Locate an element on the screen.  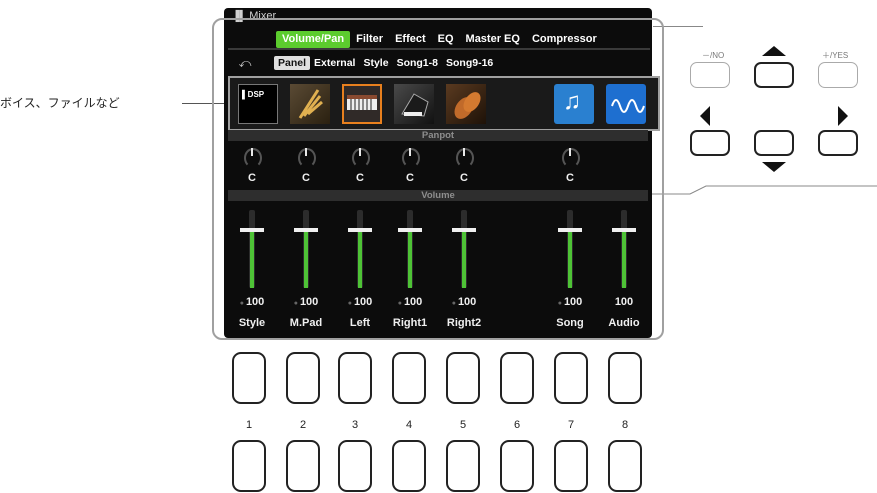
button-number-3: 3 is located at coordinates (355, 425).